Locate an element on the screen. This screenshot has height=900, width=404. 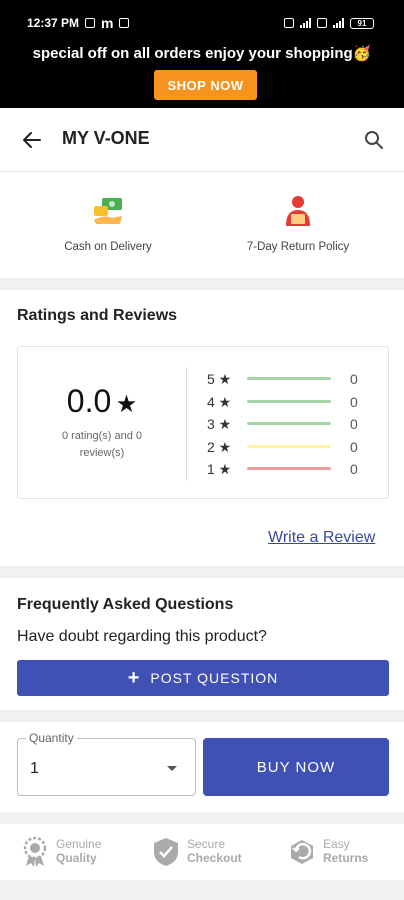
shop-now-button: SHOP NOW is located at coordinates (205, 85).